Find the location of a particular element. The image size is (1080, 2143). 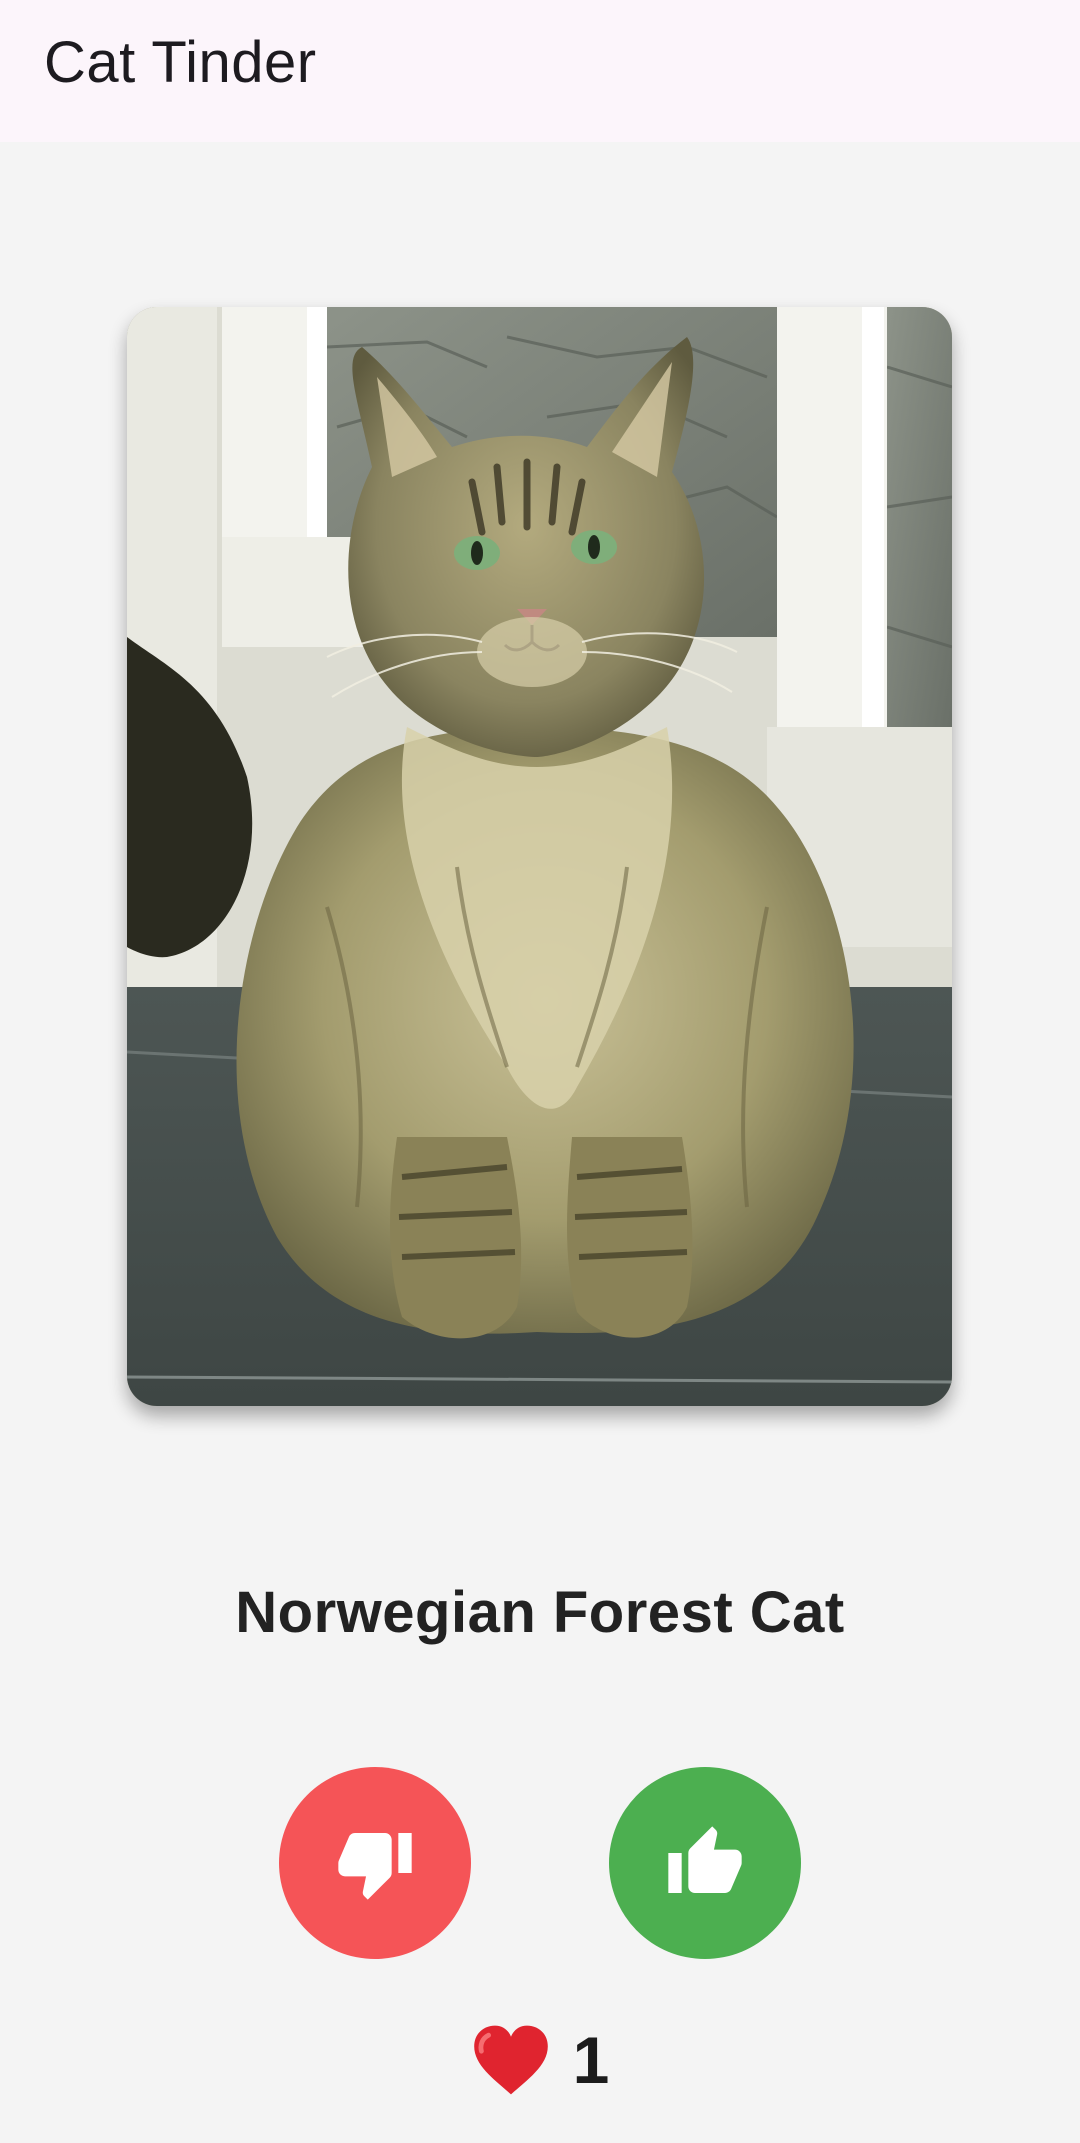

app-bar: Cat Tinder is located at coordinates (540, 71).